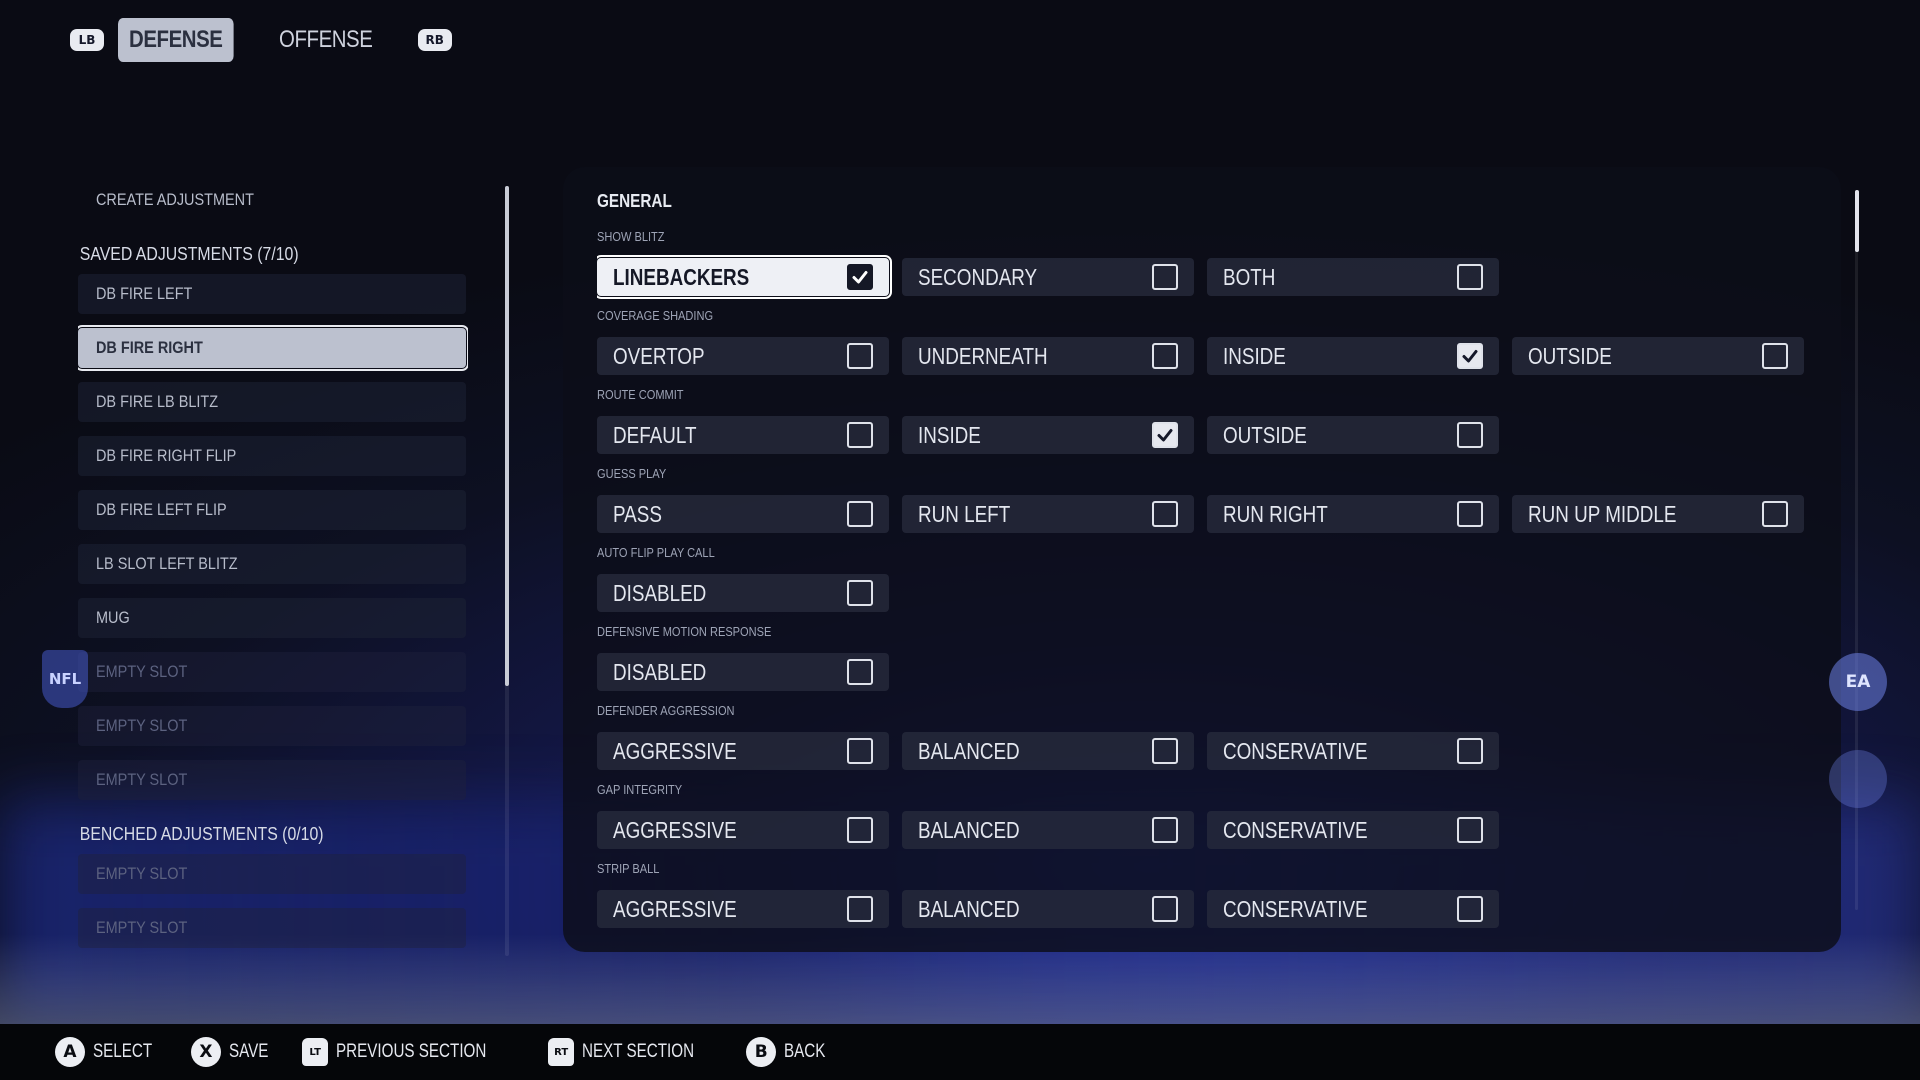  I want to click on sidebar-scrollbar, so click(507, 436).